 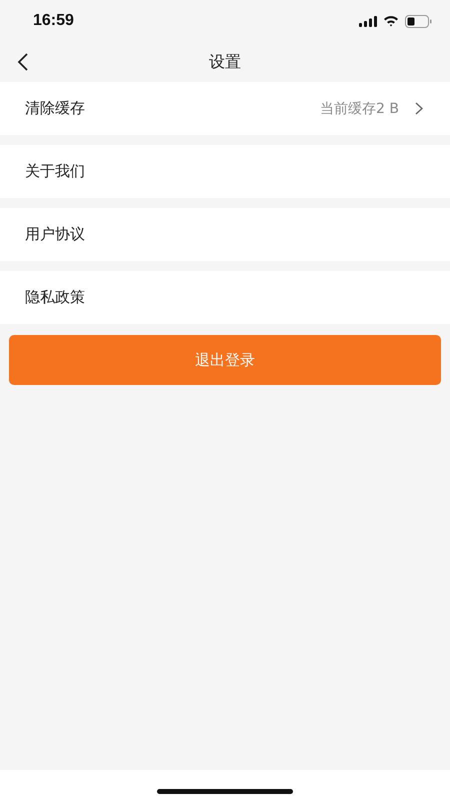 I want to click on page-title: 设置, so click(x=225, y=62).